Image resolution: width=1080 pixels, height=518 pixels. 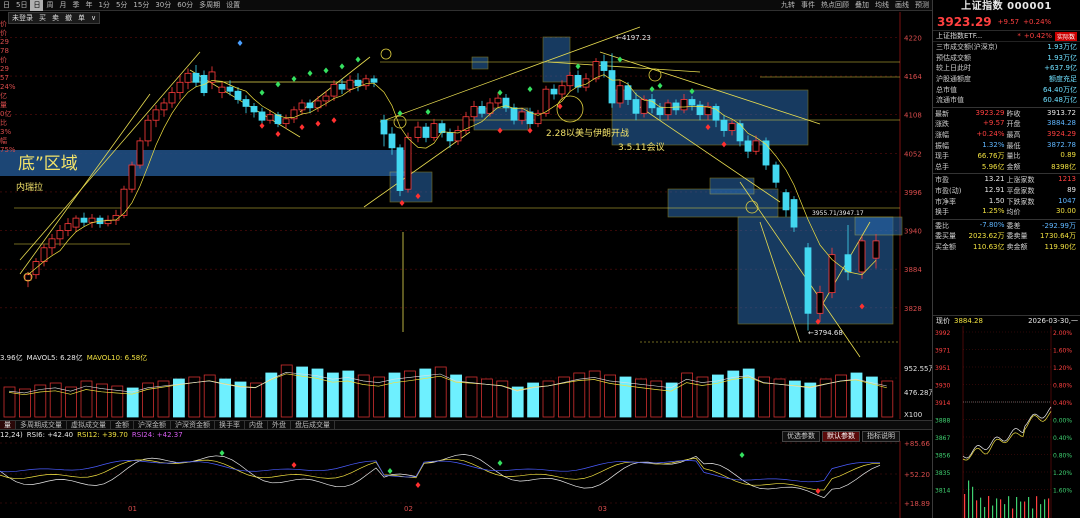 I want to click on tool-tab: 预测, so click(x=922, y=5).